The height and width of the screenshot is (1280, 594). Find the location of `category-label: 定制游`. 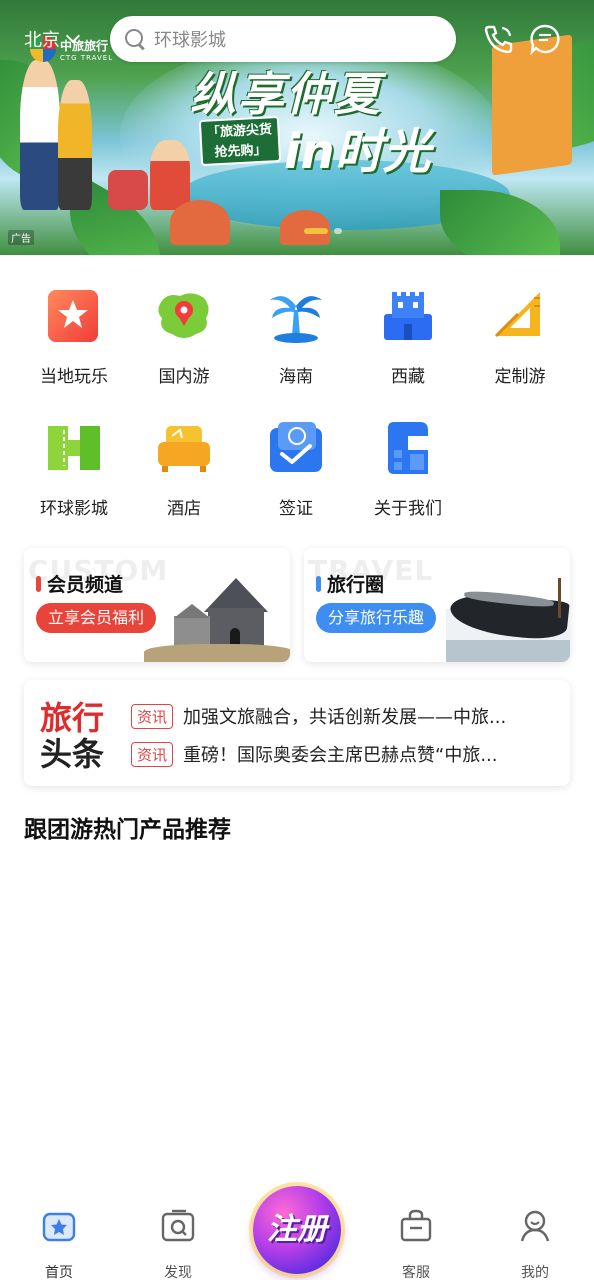

category-label: 定制游 is located at coordinates (520, 377).